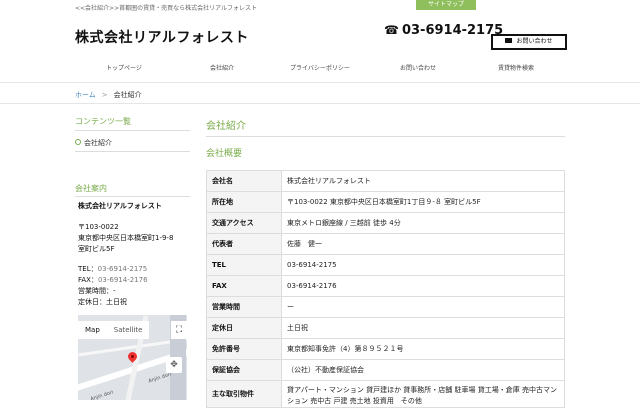  Describe the element at coordinates (244, 181) in the screenshot. I see `row-label: 会社名` at that location.